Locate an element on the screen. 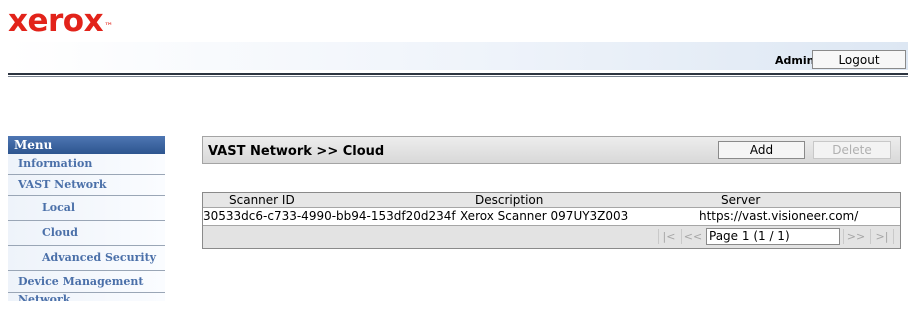 The width and height of the screenshot is (908, 310). top-bar is located at coordinates (458, 56).